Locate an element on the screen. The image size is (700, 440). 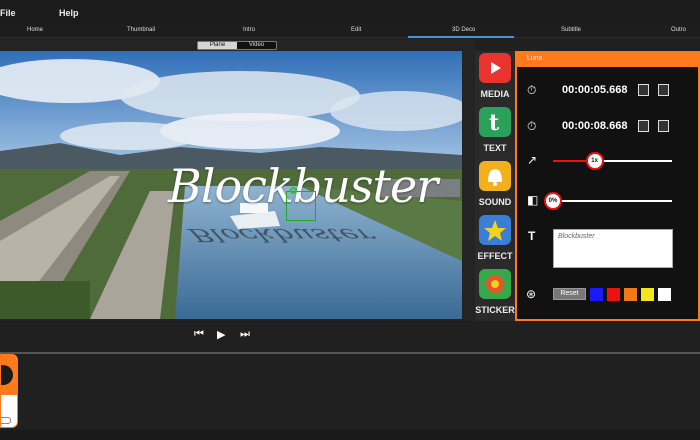
bell-sound-icon is located at coordinates (495, 176).